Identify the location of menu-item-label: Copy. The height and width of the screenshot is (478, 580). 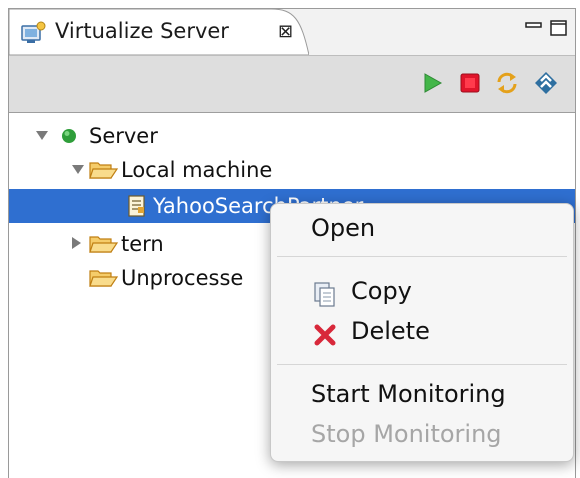
(381, 291).